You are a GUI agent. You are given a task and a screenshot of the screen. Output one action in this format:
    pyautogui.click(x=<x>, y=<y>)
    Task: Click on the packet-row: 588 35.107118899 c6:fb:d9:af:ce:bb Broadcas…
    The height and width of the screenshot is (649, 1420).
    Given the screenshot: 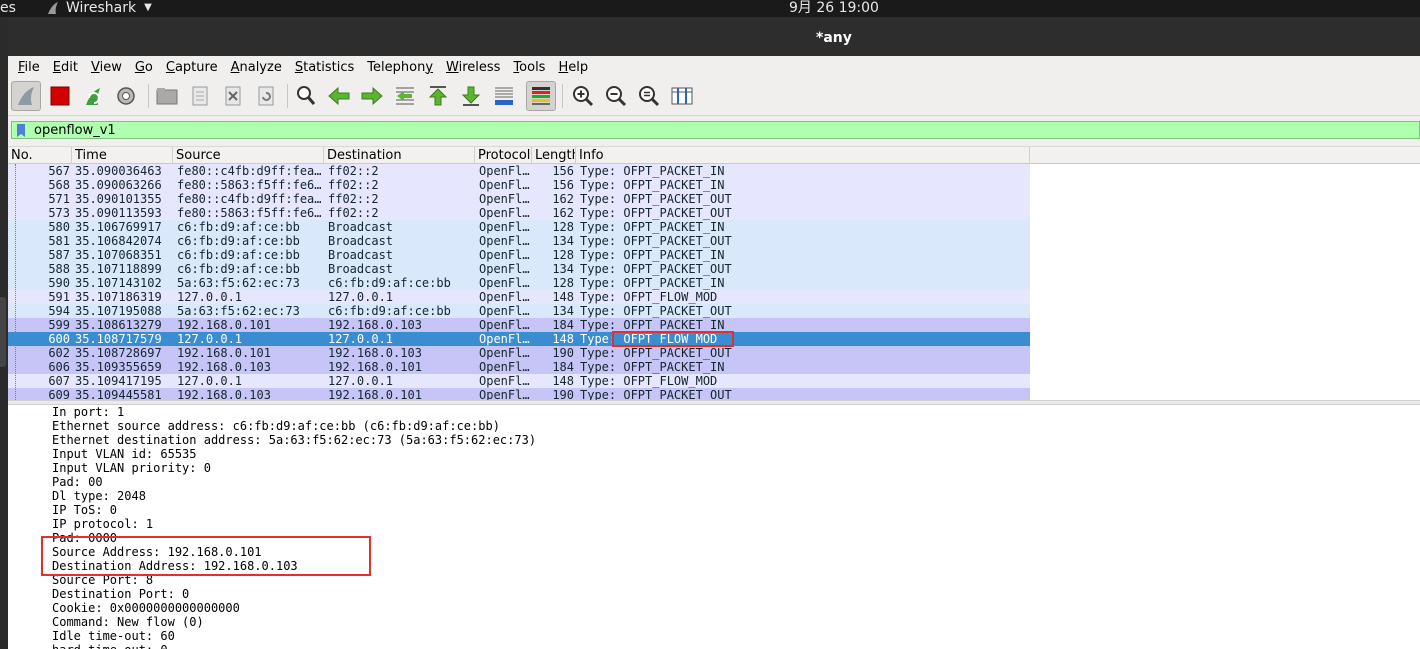 What is the action you would take?
    pyautogui.click(x=519, y=269)
    